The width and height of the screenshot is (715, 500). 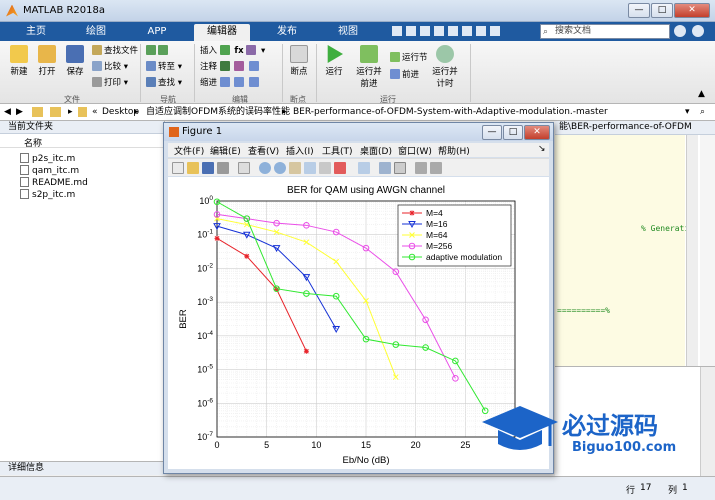 What do you see at coordinates (82, 142) in the screenshot?
I see `column-header: 名称` at bounding box center [82, 142].